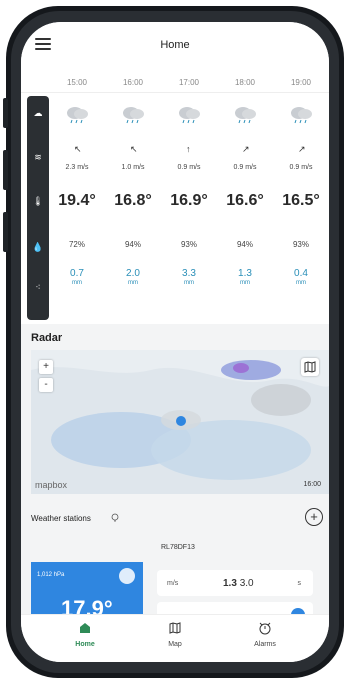  Describe the element at coordinates (133, 200) in the screenshot. I see `temperature: 16.8°` at that location.